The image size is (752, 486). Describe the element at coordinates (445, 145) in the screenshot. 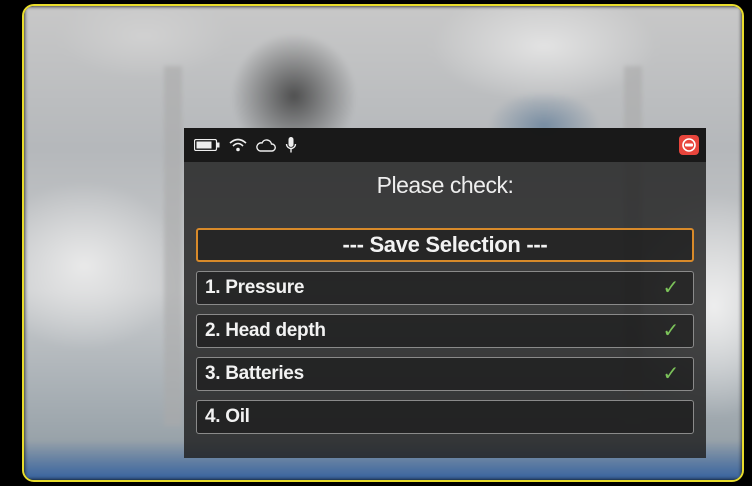

I see `status-bar` at that location.